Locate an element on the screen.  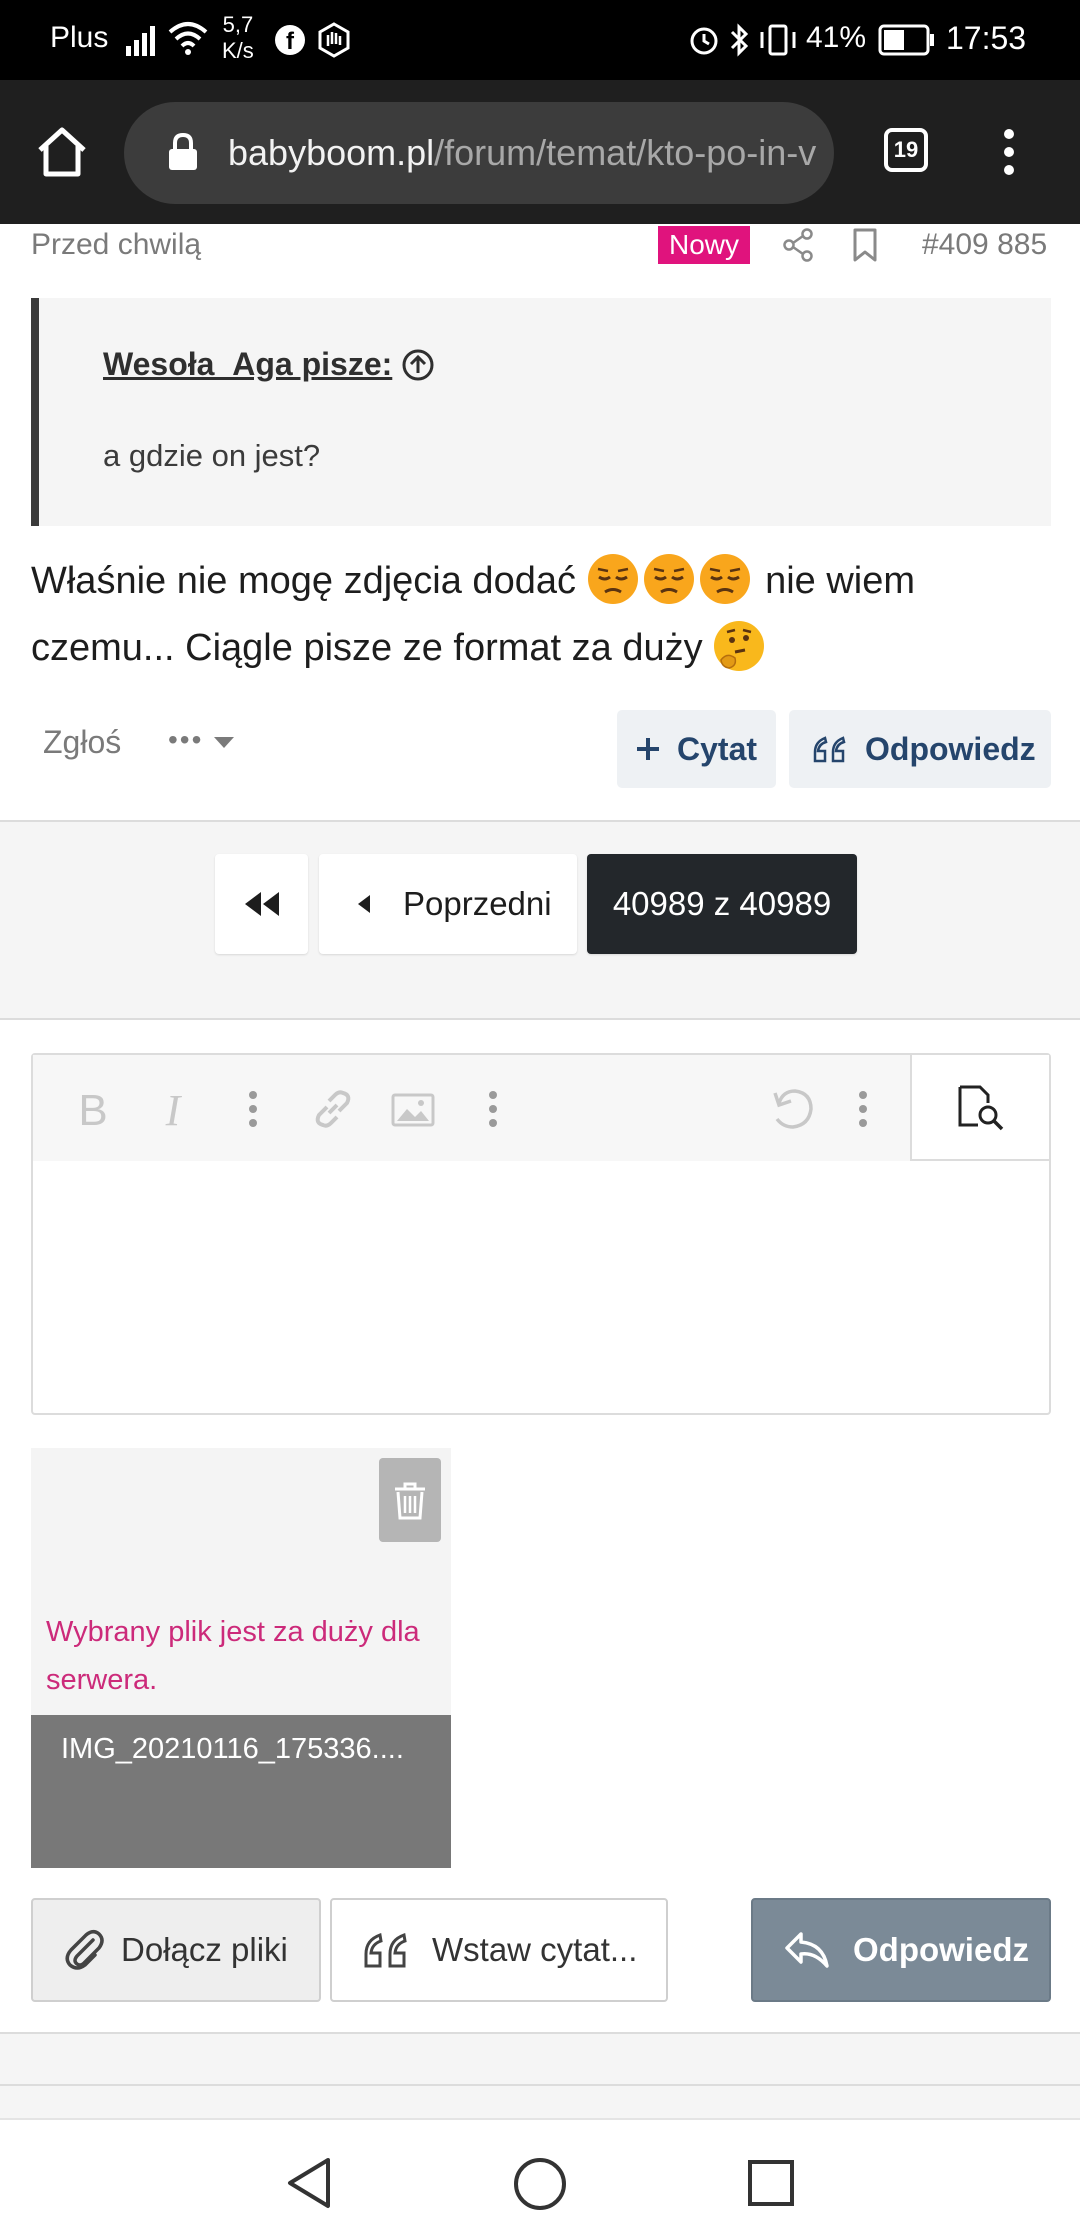
svg-text: B is located at coordinates (92, 1109).